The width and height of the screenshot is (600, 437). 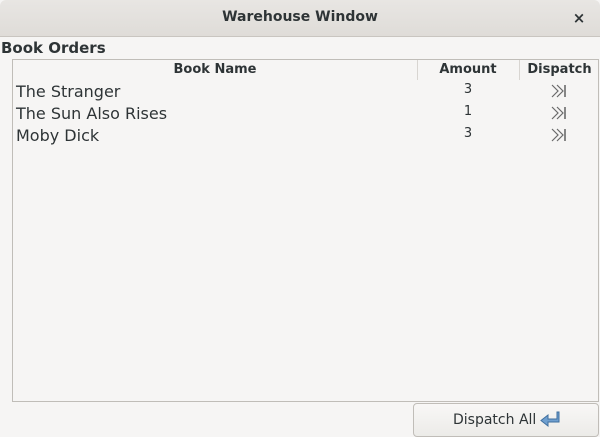 I want to click on table-row: The Sun Also Rises 1, so click(x=305, y=113).